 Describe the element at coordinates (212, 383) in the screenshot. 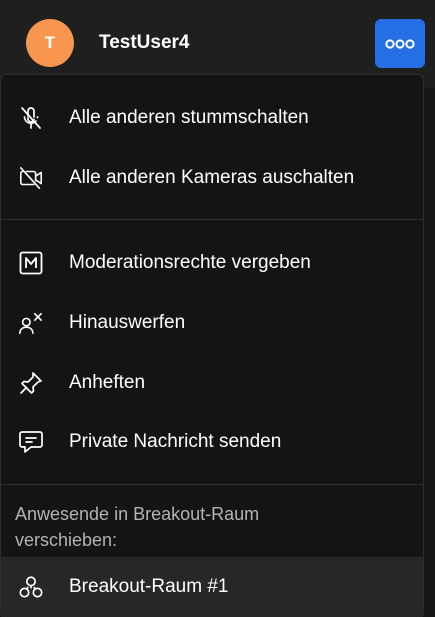

I see `pin-participant-item: Anheften` at that location.